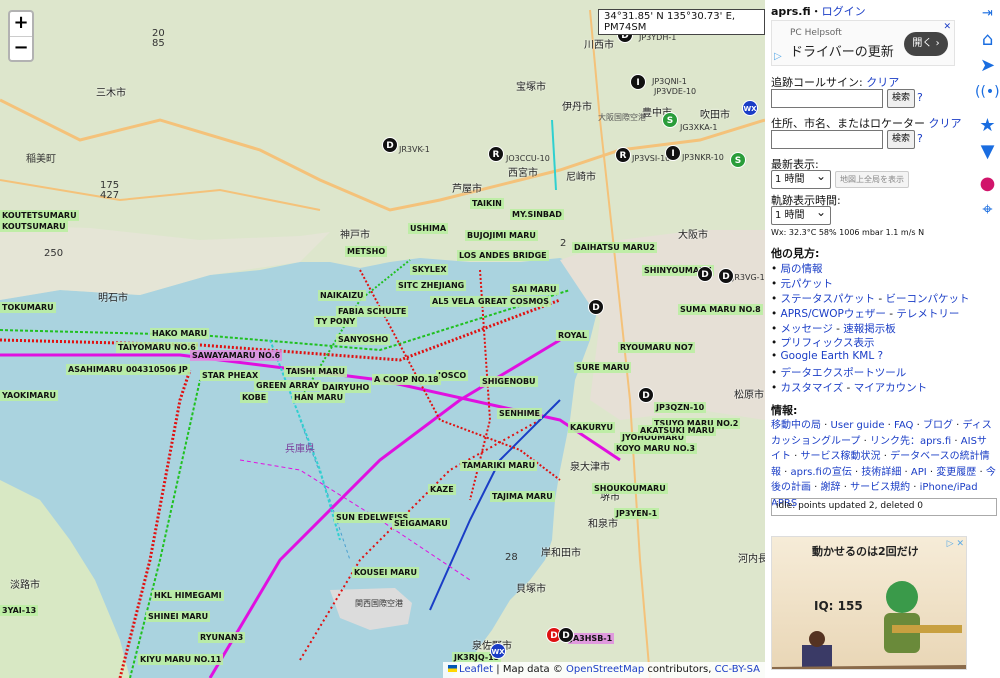  What do you see at coordinates (366, 251) in the screenshot?
I see `vessel-label: METSHO` at bounding box center [366, 251].